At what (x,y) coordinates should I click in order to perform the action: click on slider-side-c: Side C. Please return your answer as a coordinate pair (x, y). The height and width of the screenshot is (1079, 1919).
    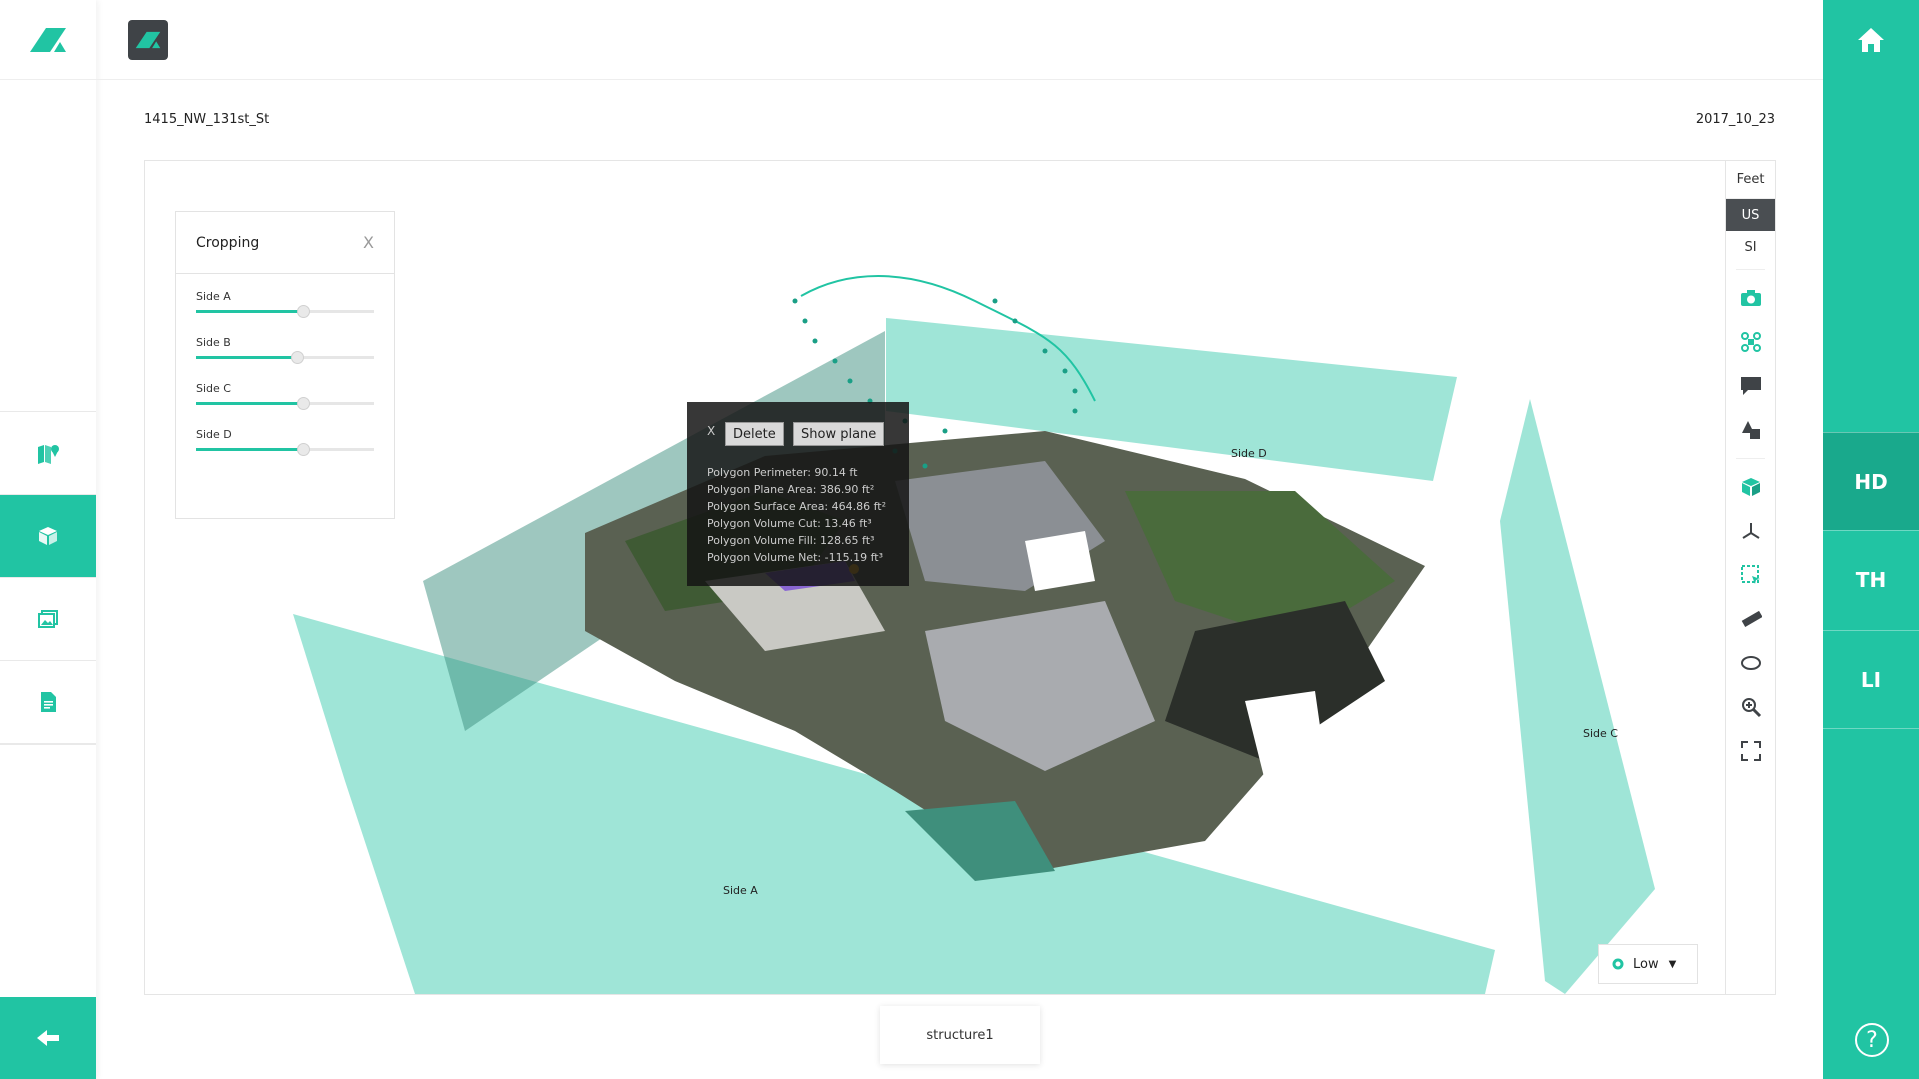
    Looking at the image, I should click on (285, 397).